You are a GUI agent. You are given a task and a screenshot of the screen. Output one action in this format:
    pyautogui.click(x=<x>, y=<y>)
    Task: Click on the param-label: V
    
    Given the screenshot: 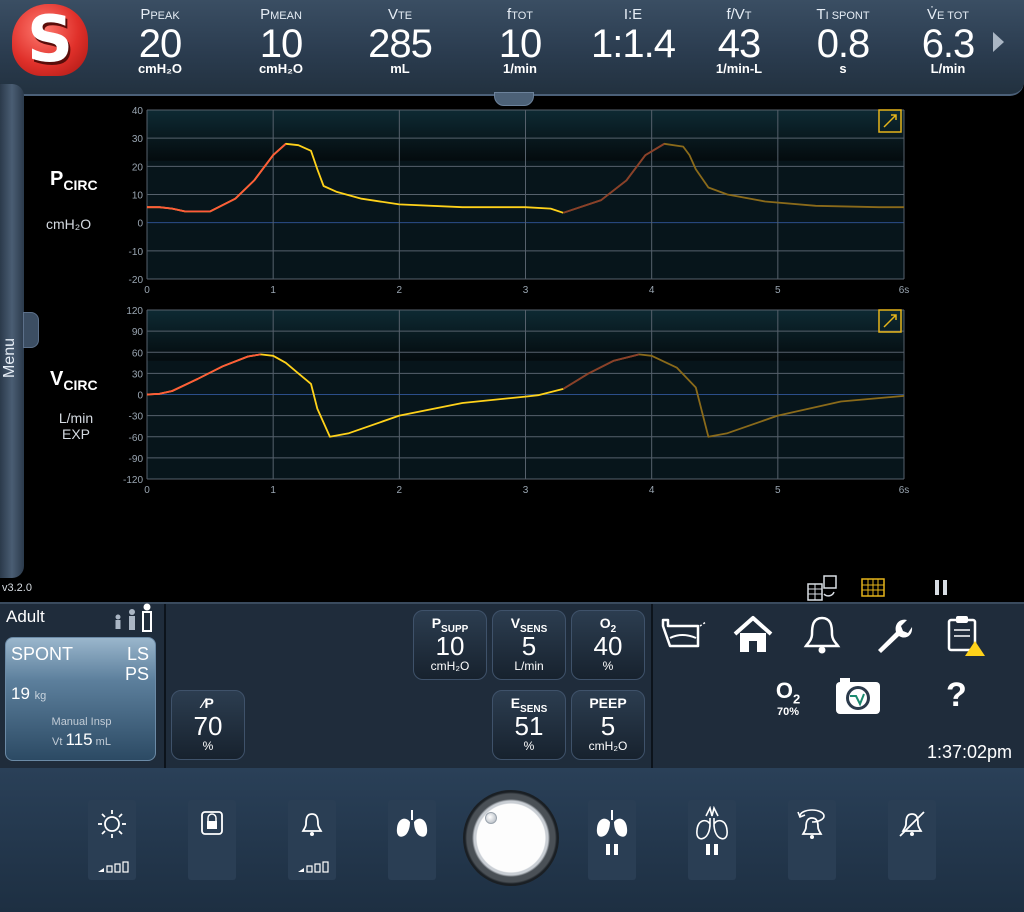 What is the action you would take?
    pyautogui.click(x=392, y=14)
    